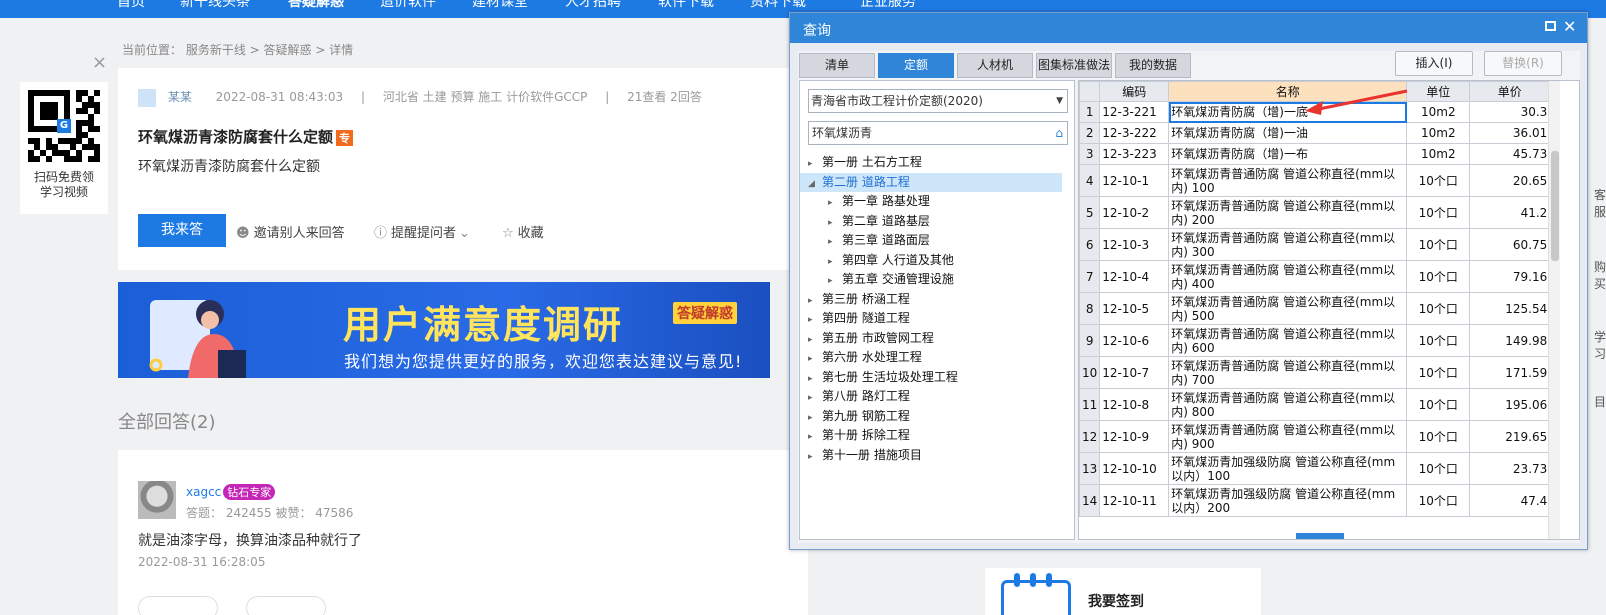  What do you see at coordinates (1090, 112) in the screenshot?
I see `row-number: 1` at bounding box center [1090, 112].